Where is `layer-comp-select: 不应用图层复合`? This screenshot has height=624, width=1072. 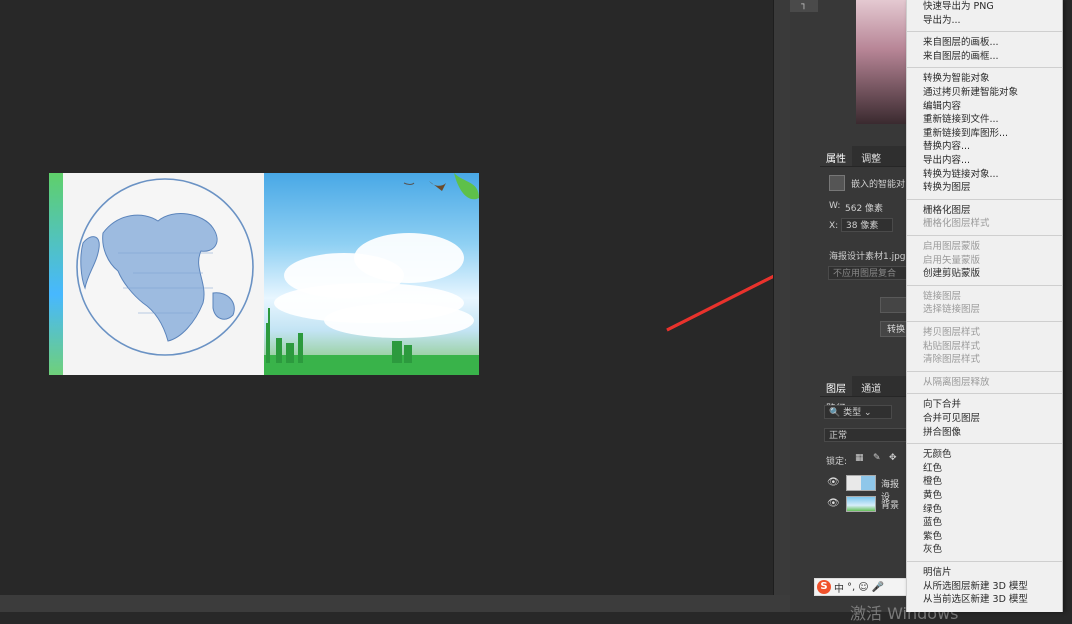 layer-comp-select: 不应用图层复合 is located at coordinates (867, 273).